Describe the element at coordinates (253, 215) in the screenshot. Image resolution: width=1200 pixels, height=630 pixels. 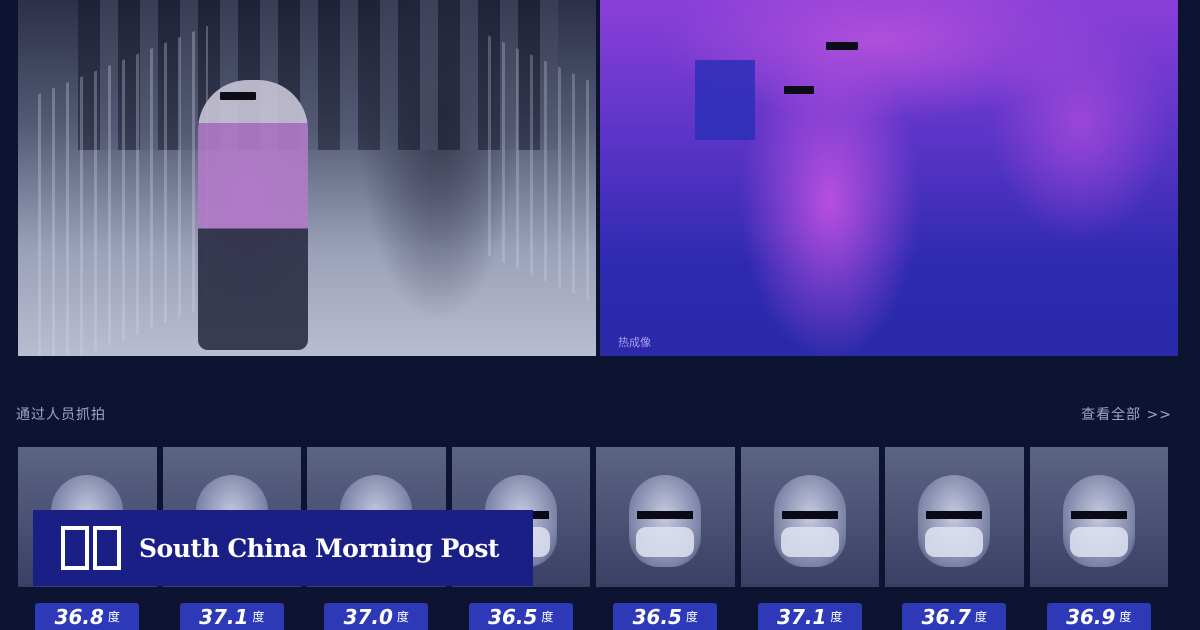
I see `person` at that location.